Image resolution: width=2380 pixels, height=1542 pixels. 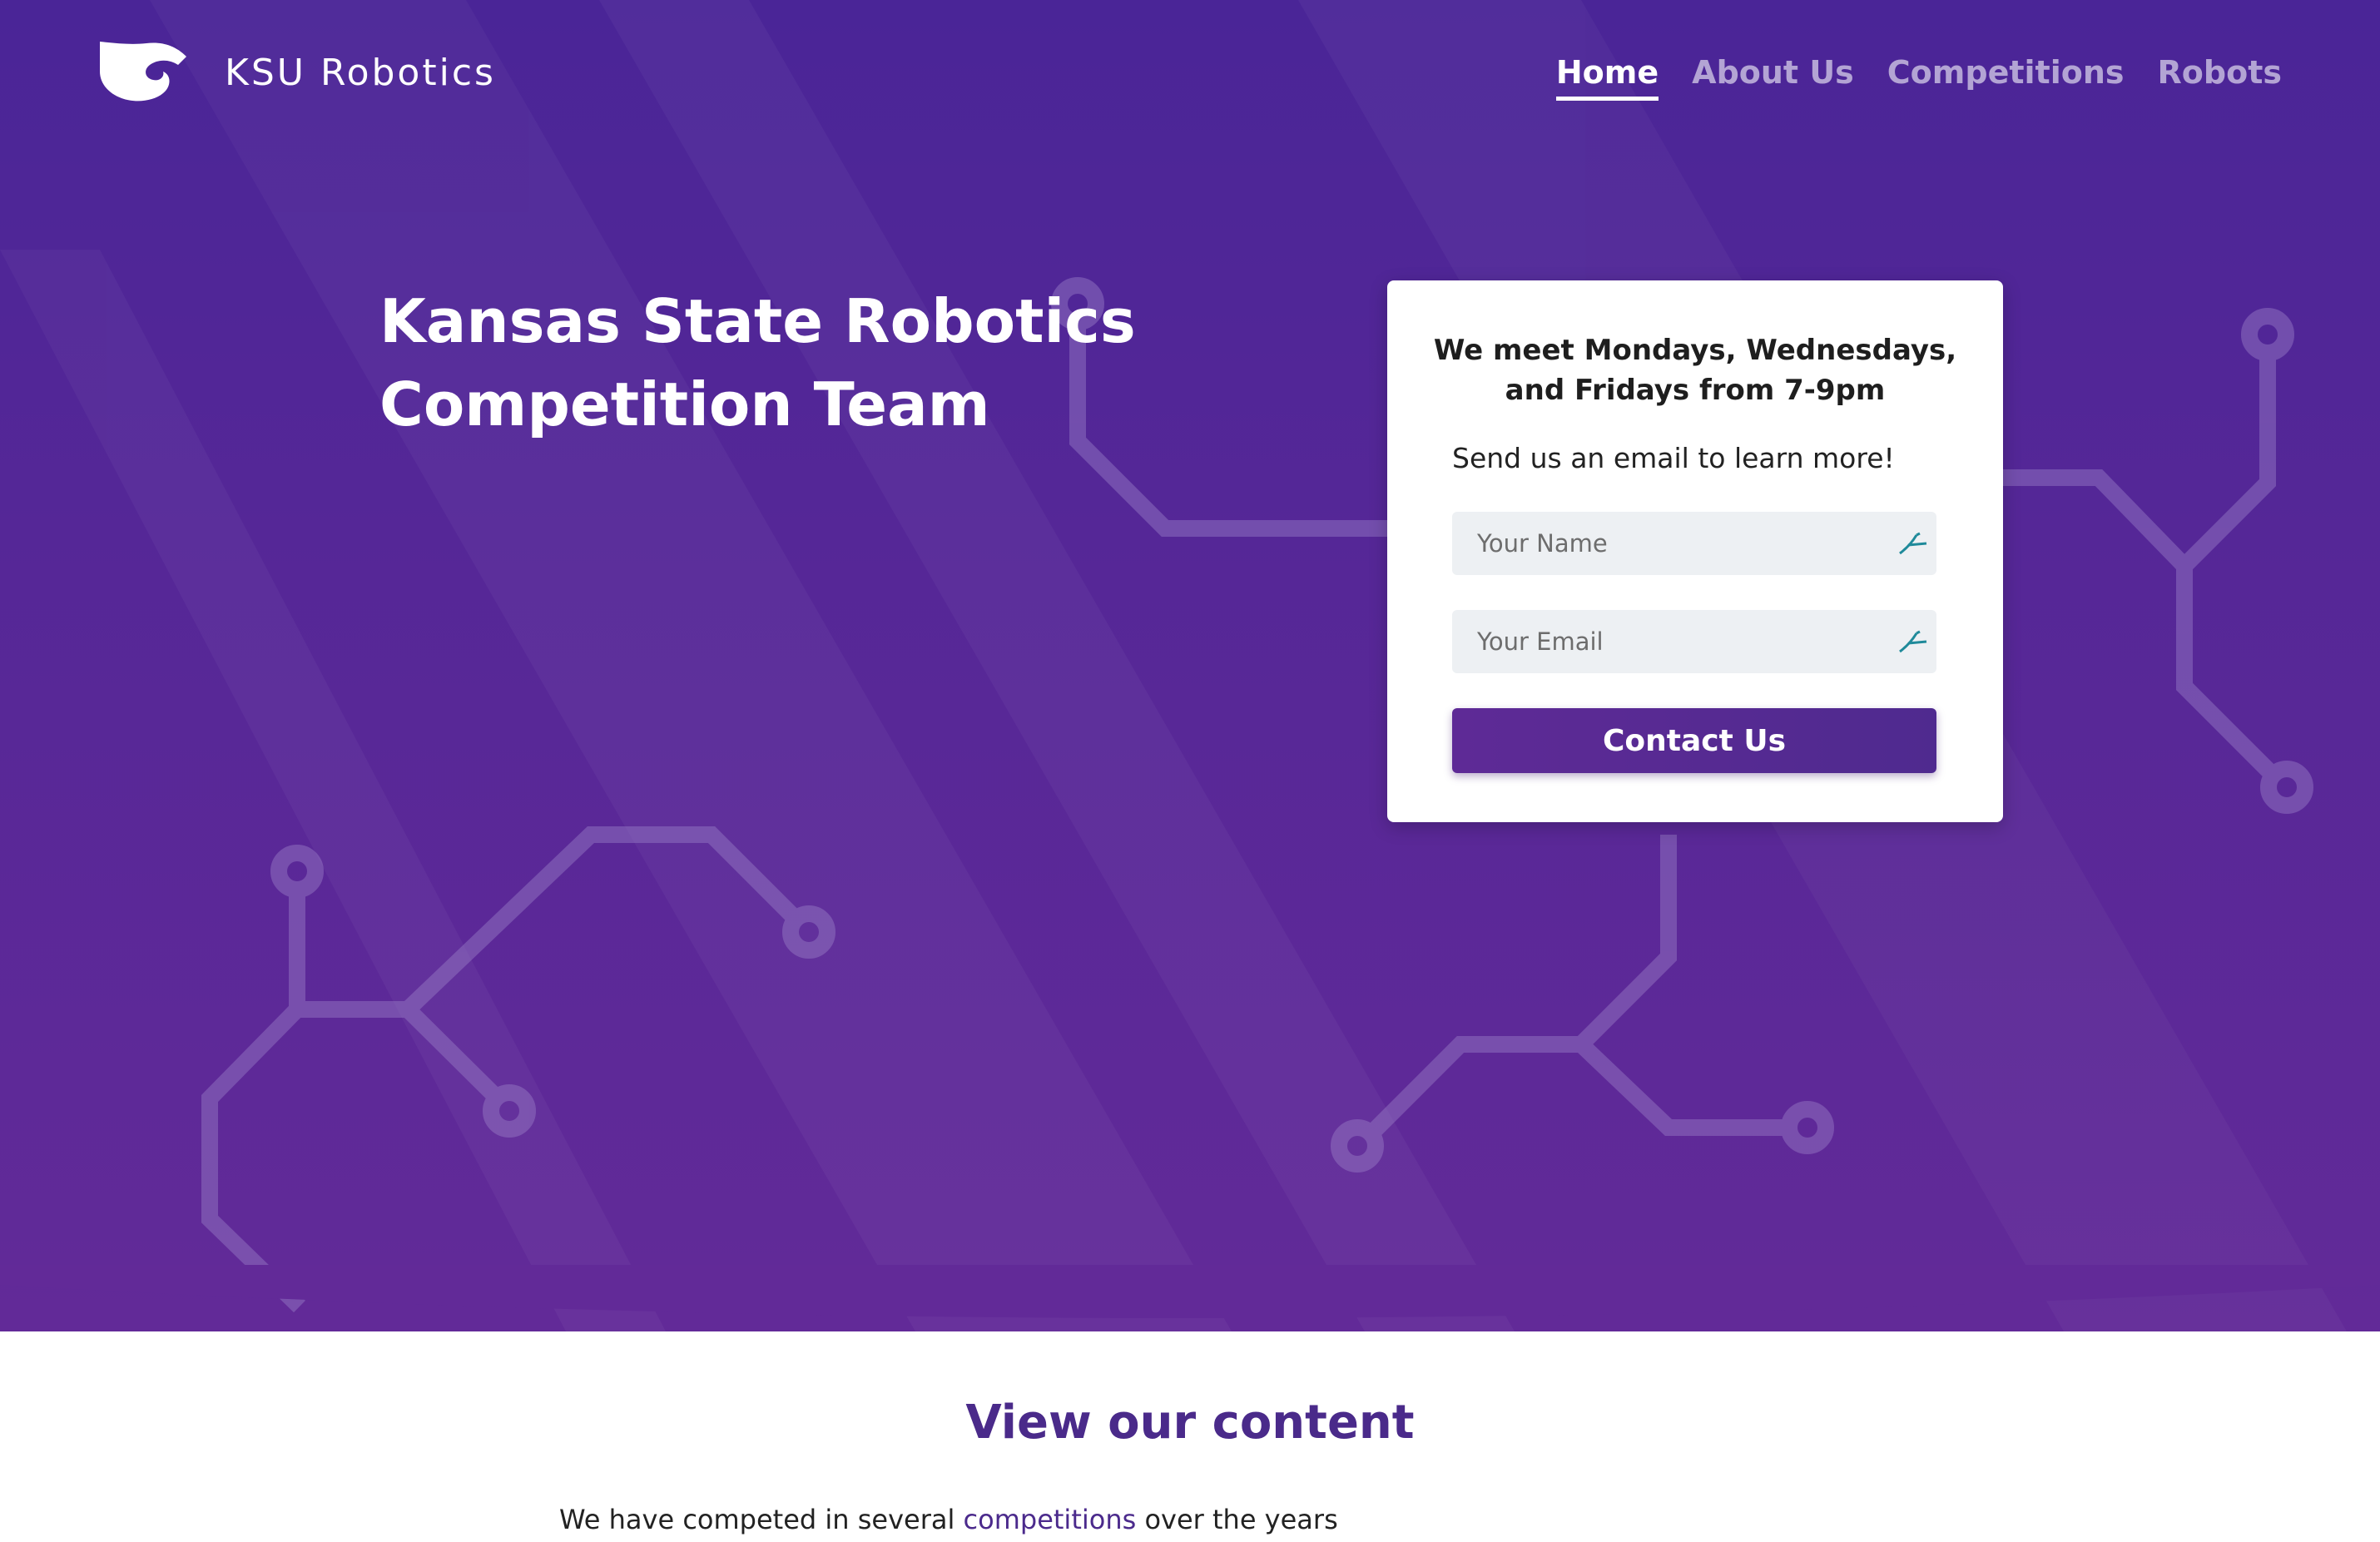 What do you see at coordinates (1695, 350) in the screenshot?
I see `meeting-schedule-line-1: We meet Mondays, Wednesdays,` at bounding box center [1695, 350].